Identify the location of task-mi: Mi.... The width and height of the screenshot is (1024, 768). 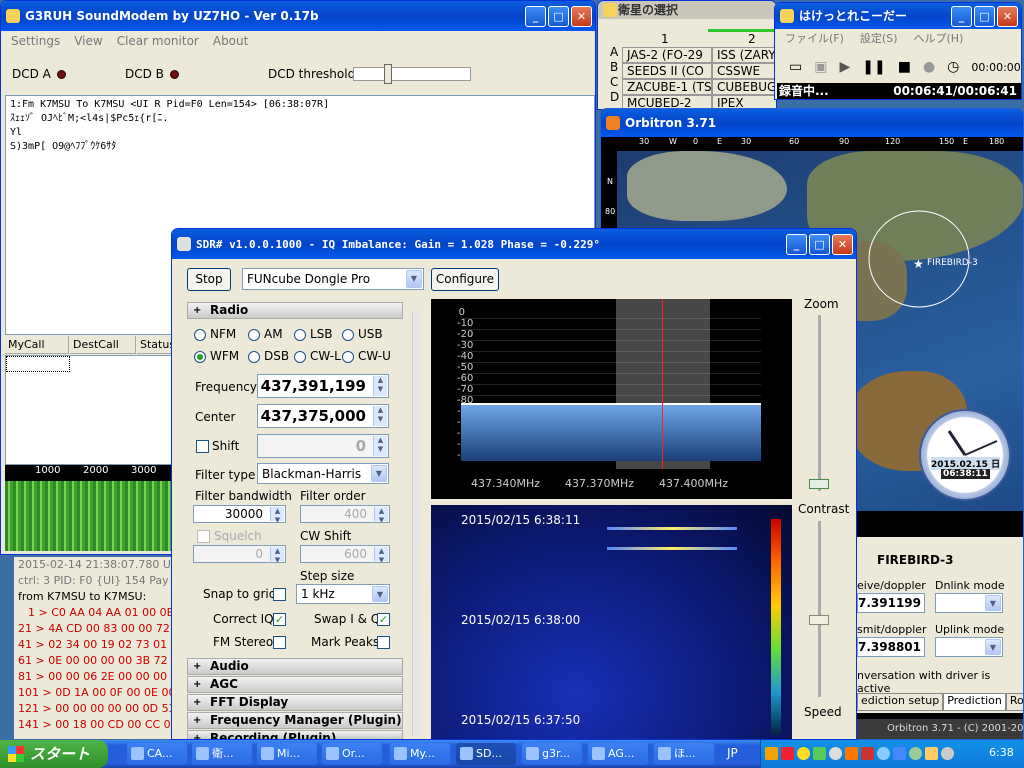
(287, 754).